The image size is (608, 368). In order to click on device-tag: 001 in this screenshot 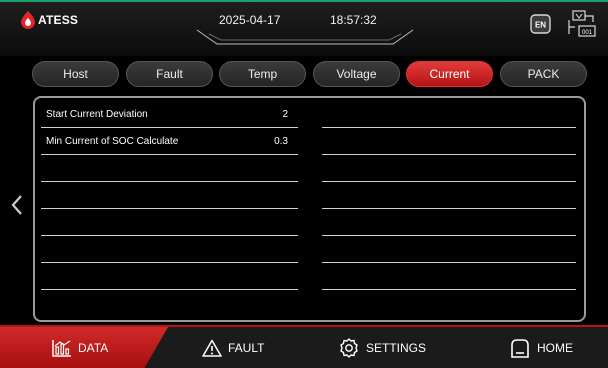, I will do `click(587, 33)`.